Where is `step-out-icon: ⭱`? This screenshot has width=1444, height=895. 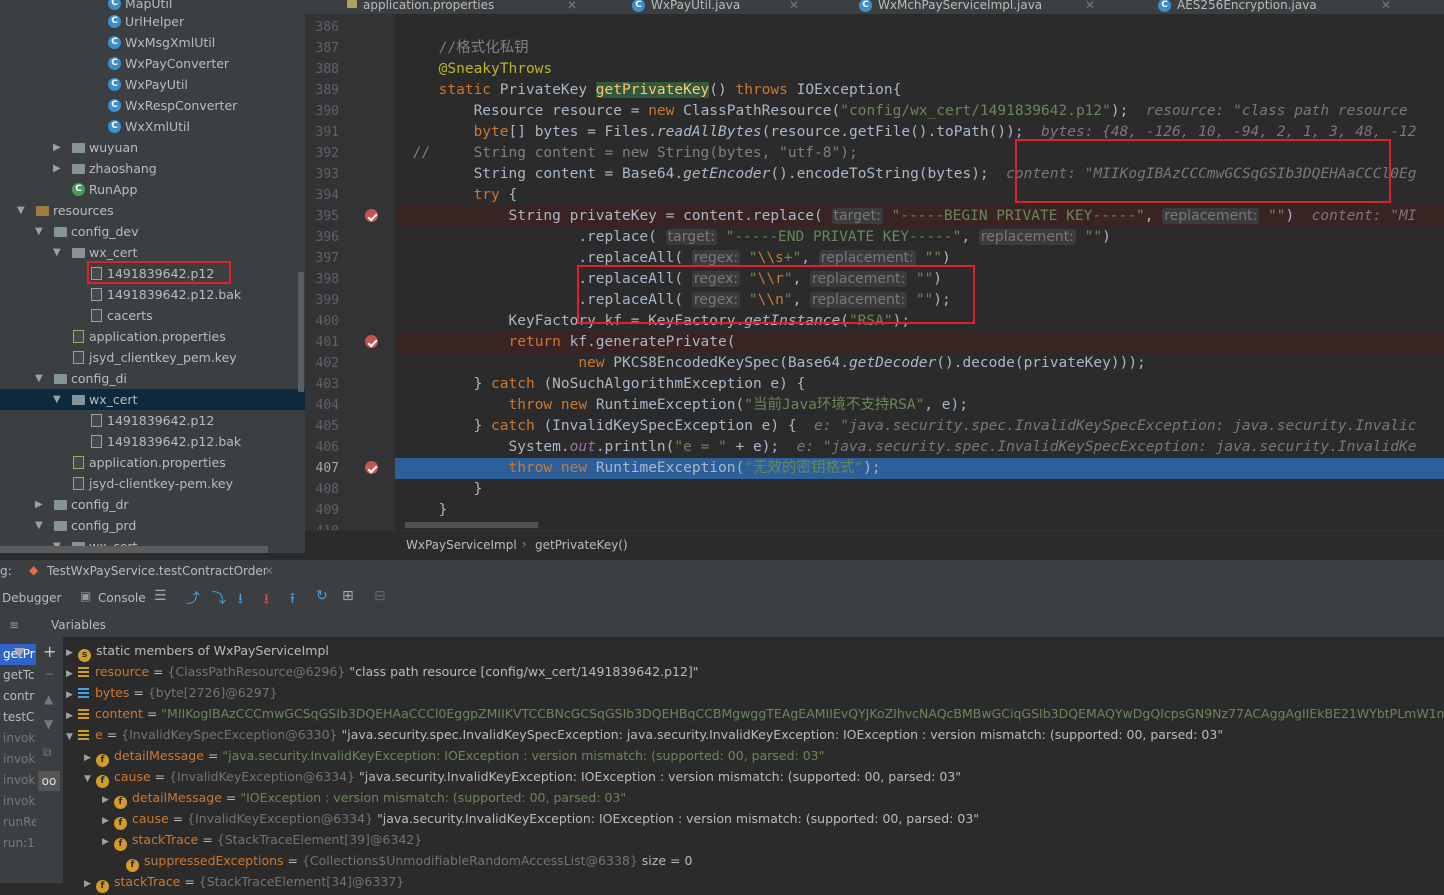 step-out-icon: ⭱ is located at coordinates (292, 600).